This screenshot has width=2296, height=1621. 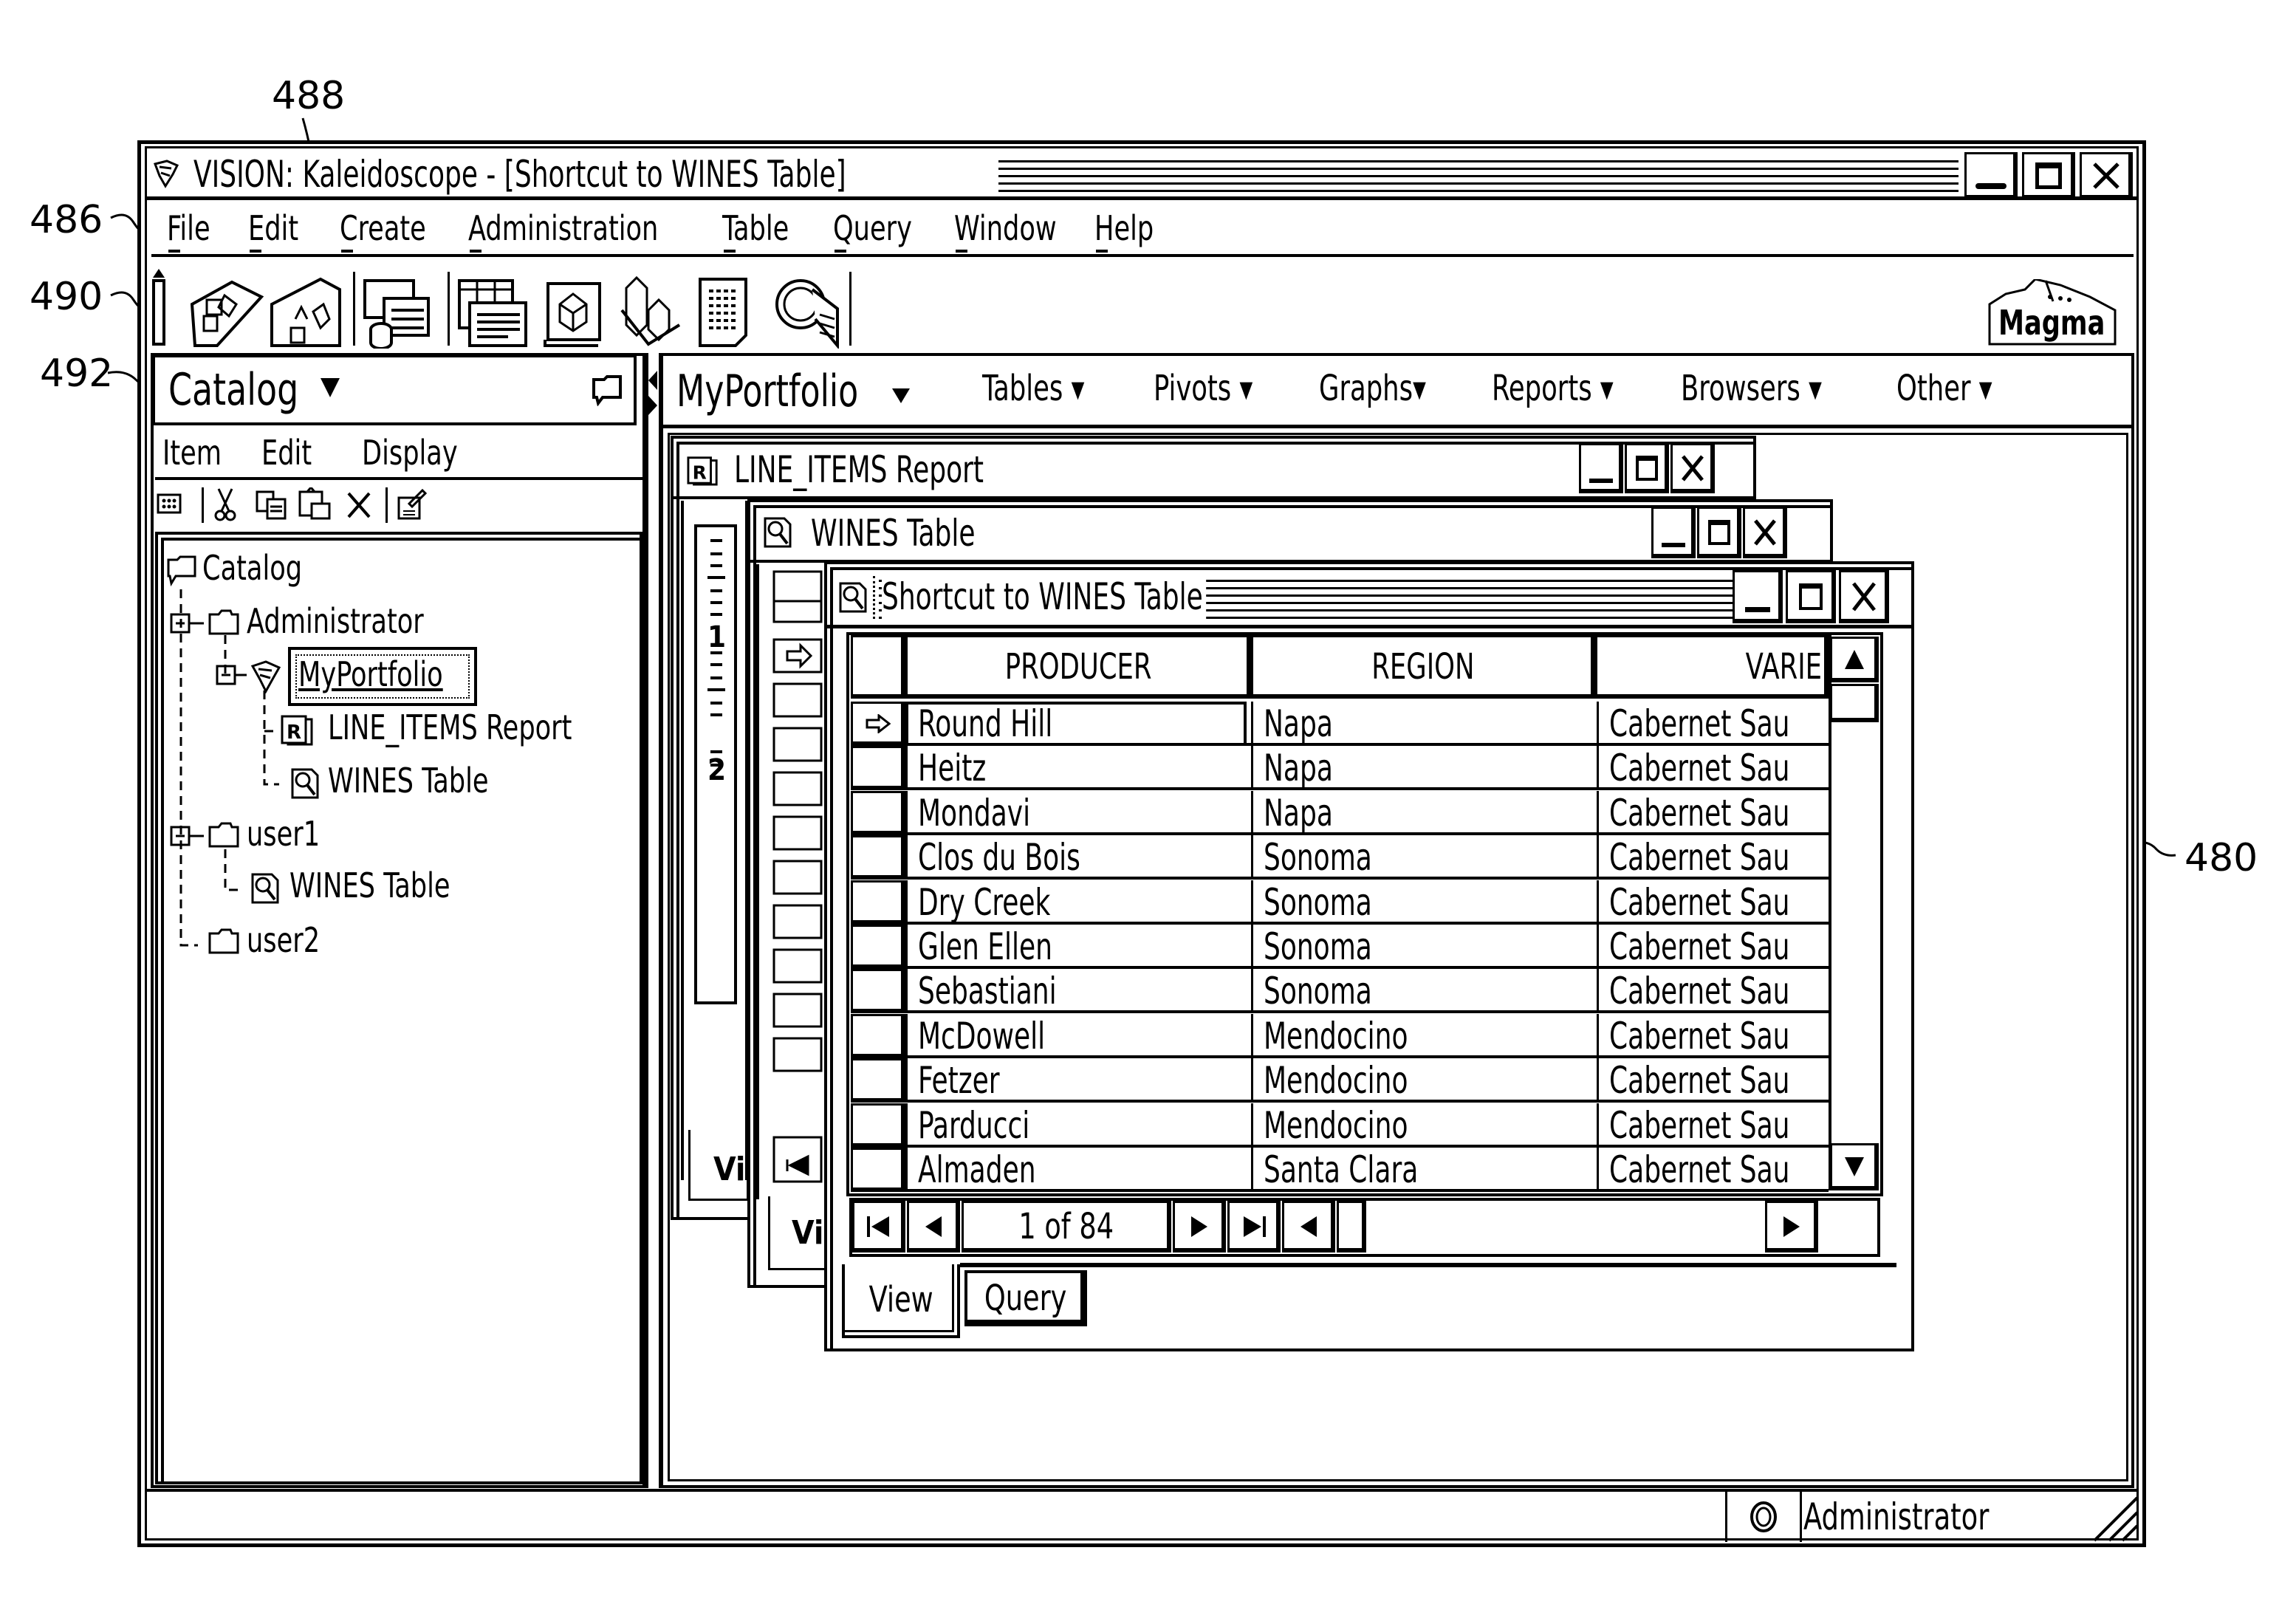 I want to click on line-items-close-button, so click(x=1692, y=468).